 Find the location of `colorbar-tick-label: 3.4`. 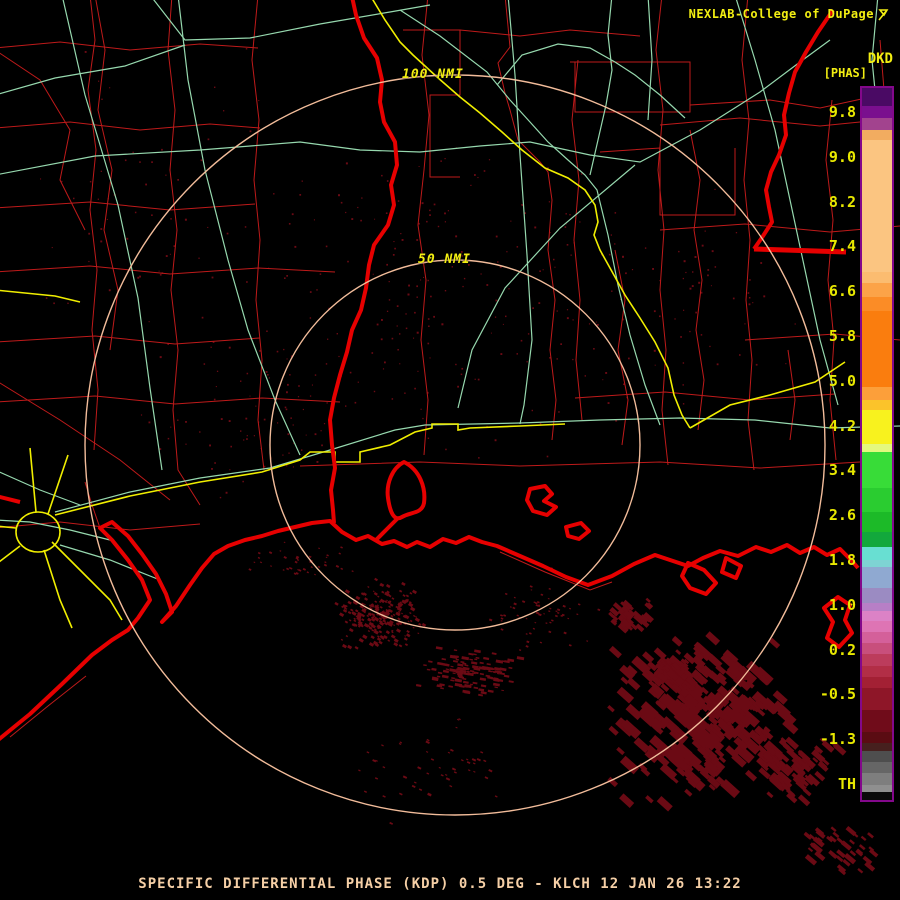

colorbar-tick-label: 3.4 is located at coordinates (842, 470).